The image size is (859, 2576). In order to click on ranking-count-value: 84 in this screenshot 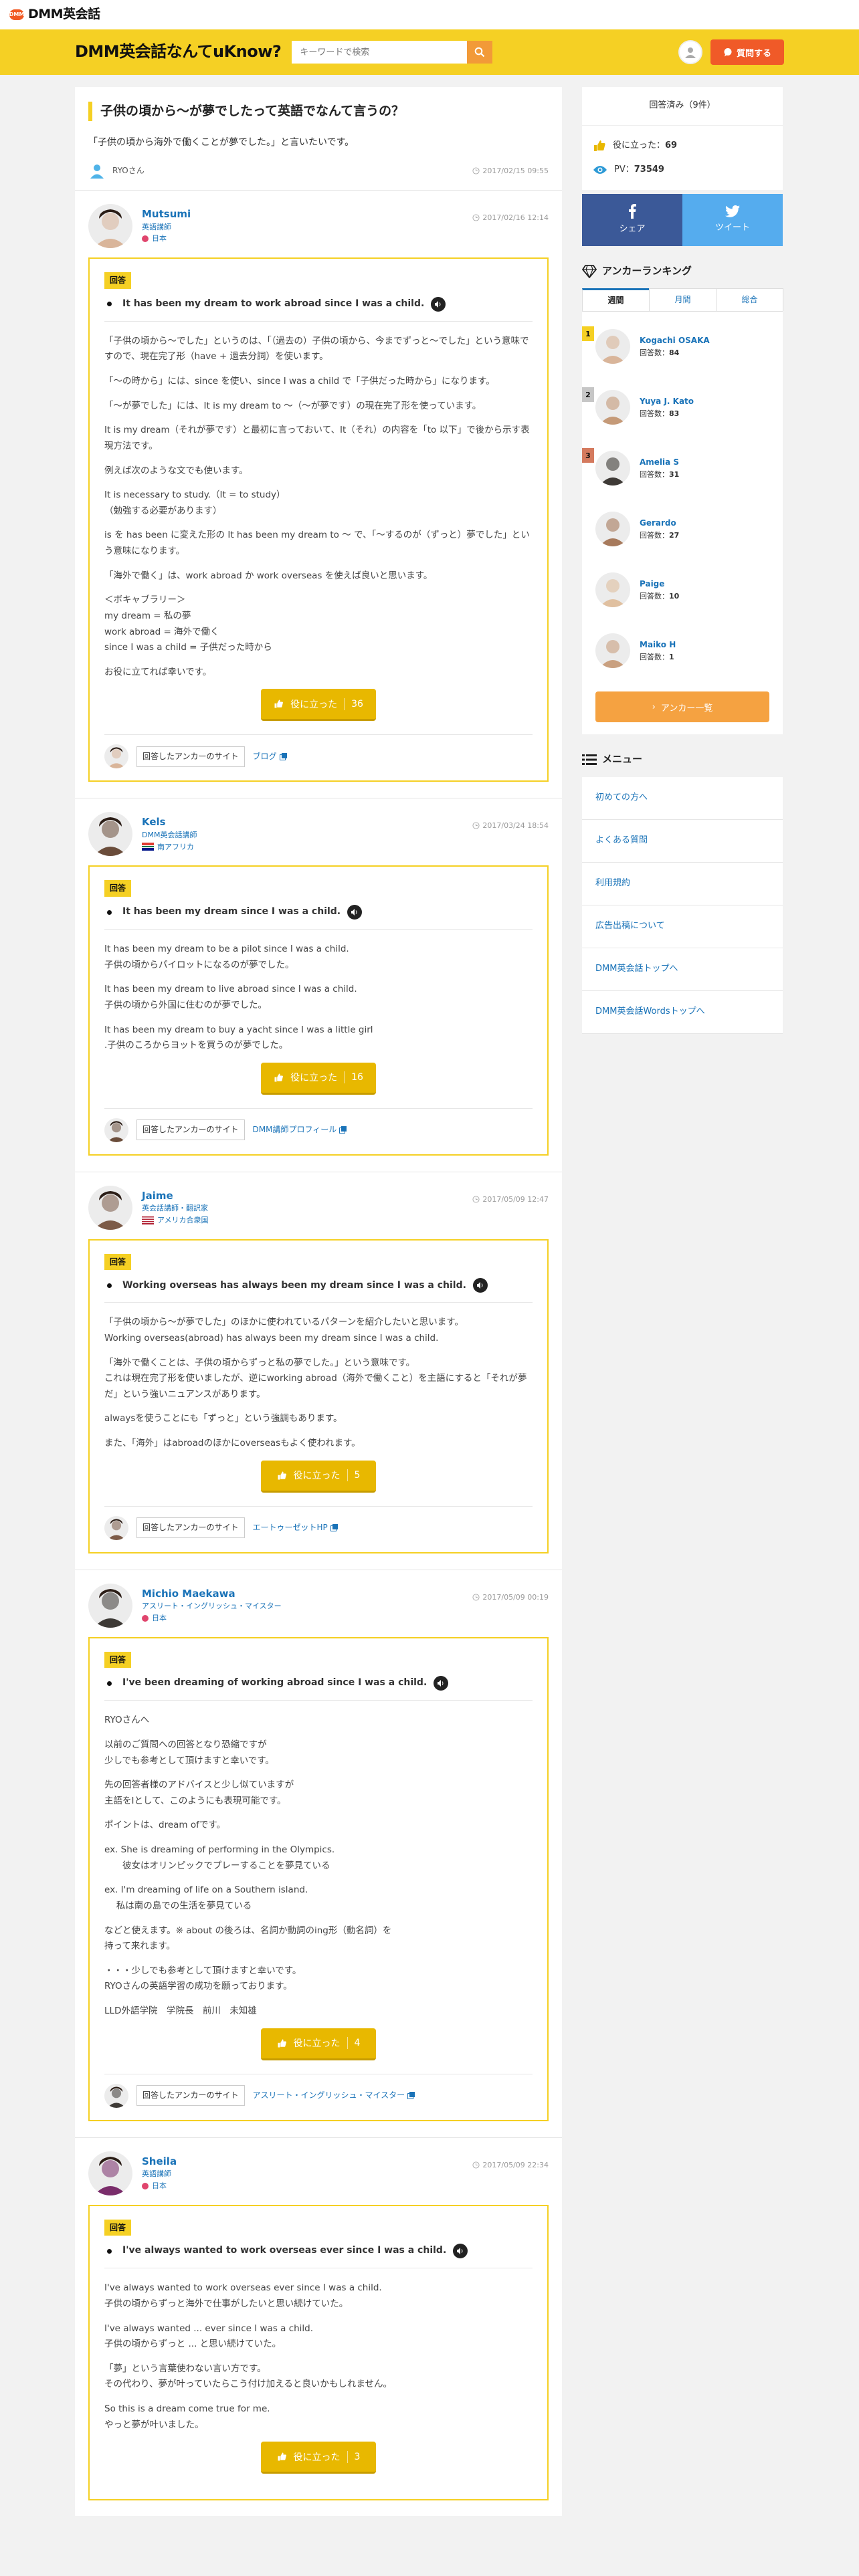, I will do `click(674, 353)`.